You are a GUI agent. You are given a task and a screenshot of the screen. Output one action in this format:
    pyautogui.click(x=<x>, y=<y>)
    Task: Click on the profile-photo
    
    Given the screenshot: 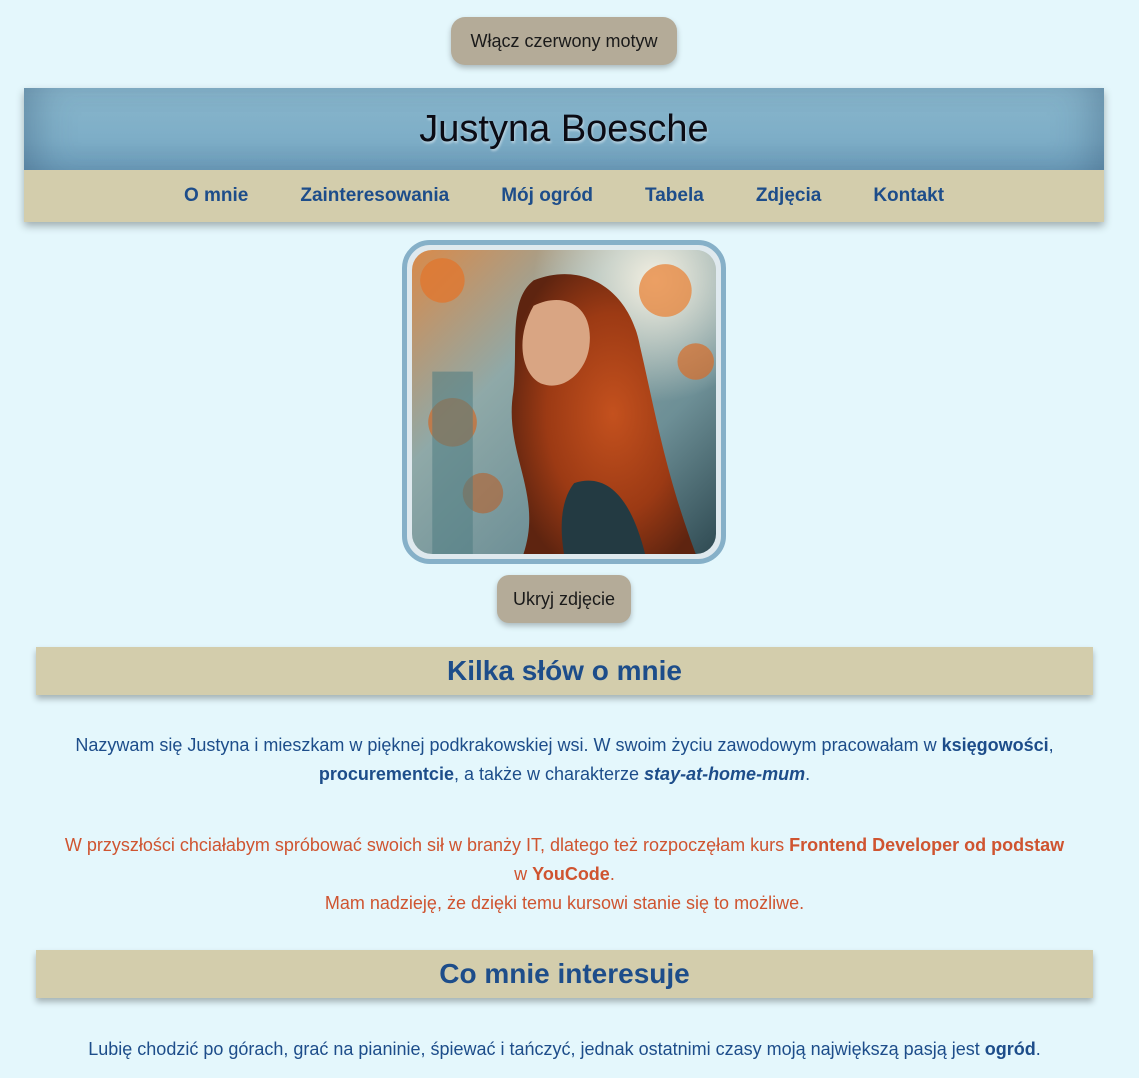 What is the action you would take?
    pyautogui.click(x=564, y=402)
    